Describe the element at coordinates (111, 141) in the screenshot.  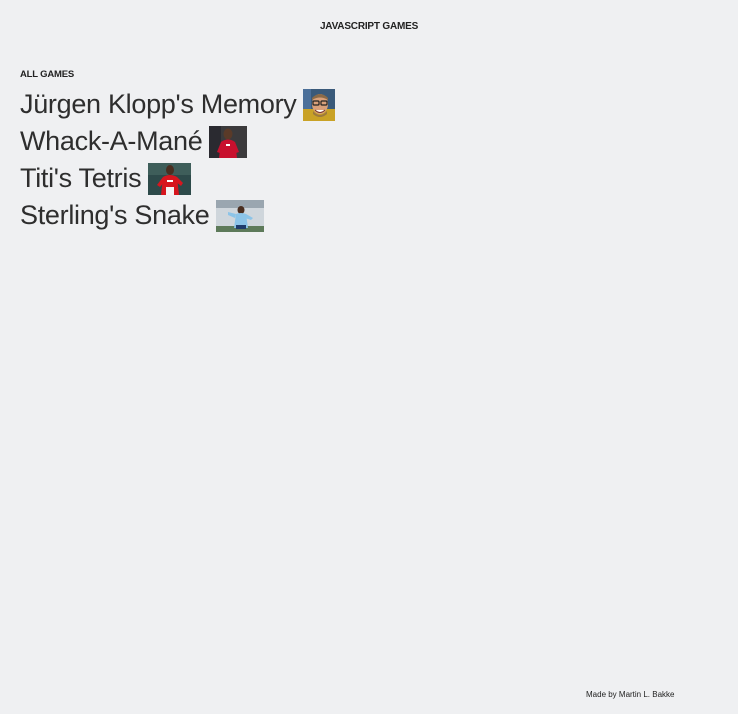
I see `game-link-label: Whack-A-Mané` at that location.